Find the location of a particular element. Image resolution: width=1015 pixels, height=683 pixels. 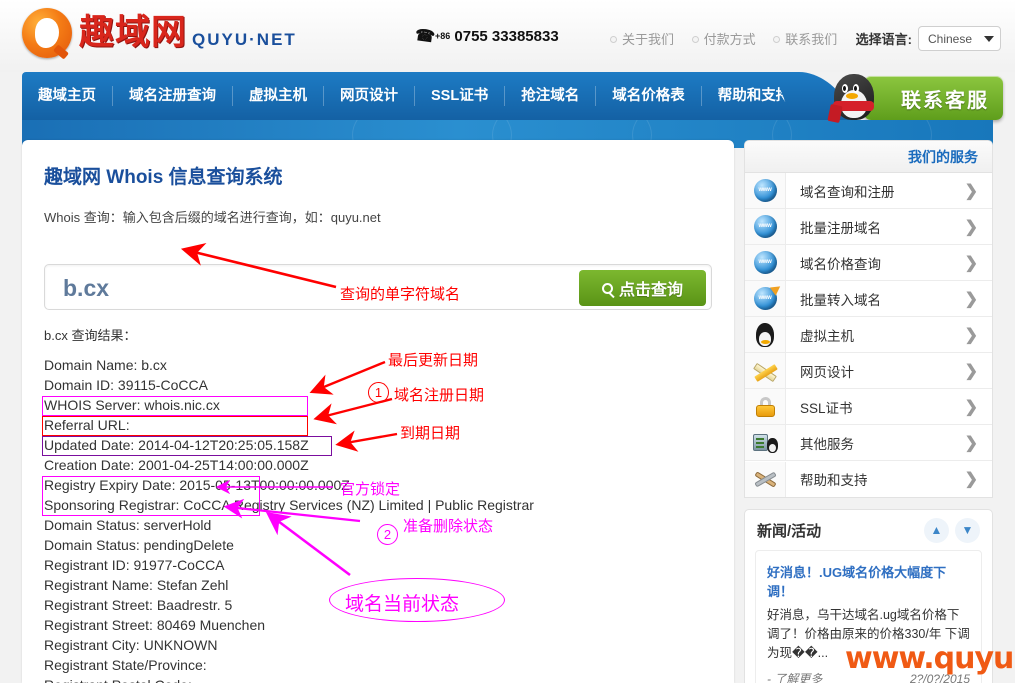

search-button-label: 点击查询 is located at coordinates (650, 290).